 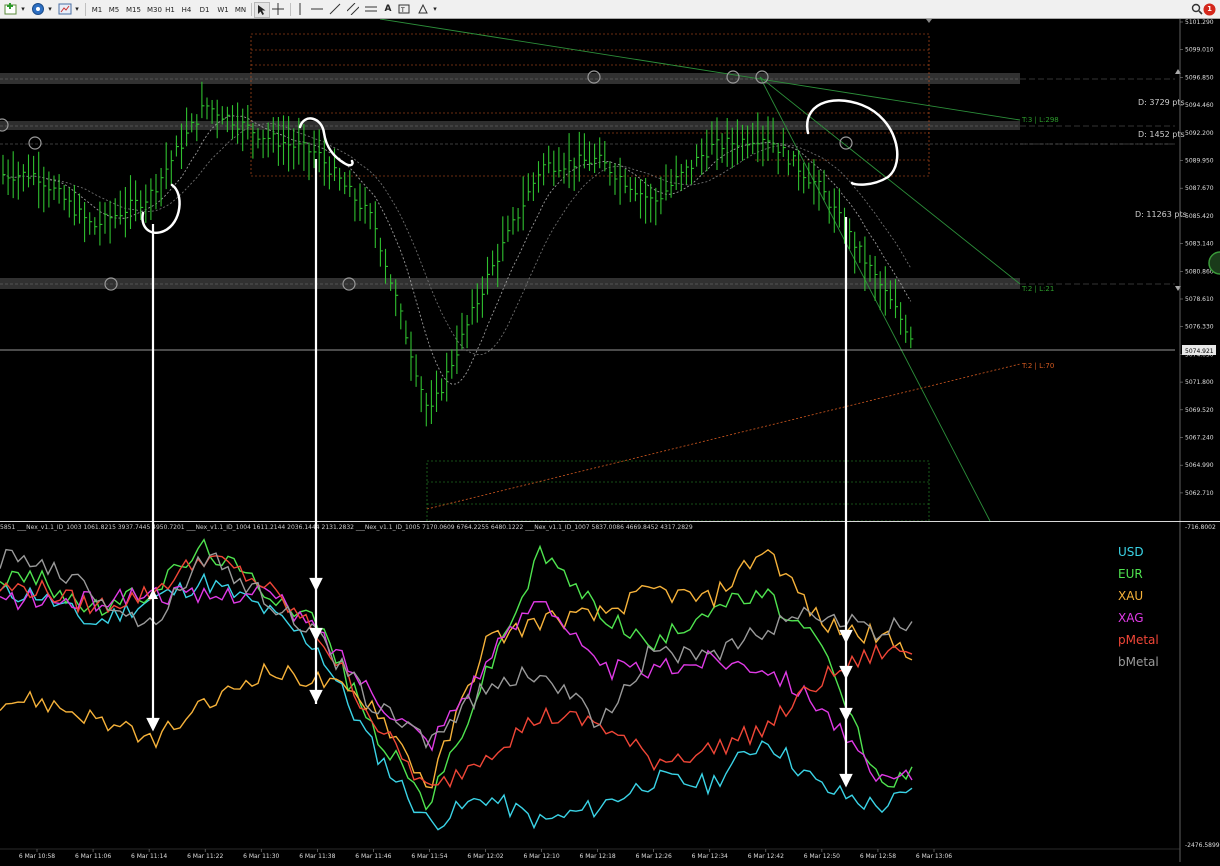 I want to click on price-tick-label: 5101.290, so click(x=1199, y=22).